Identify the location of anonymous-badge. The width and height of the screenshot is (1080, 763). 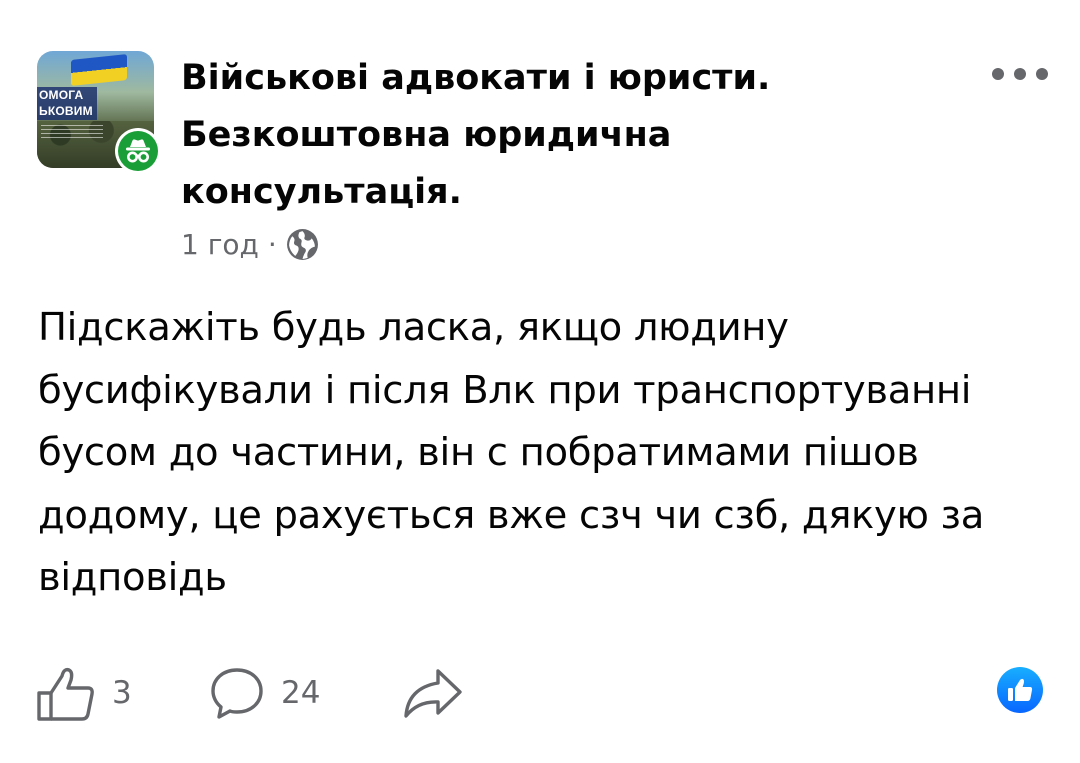
(138, 151).